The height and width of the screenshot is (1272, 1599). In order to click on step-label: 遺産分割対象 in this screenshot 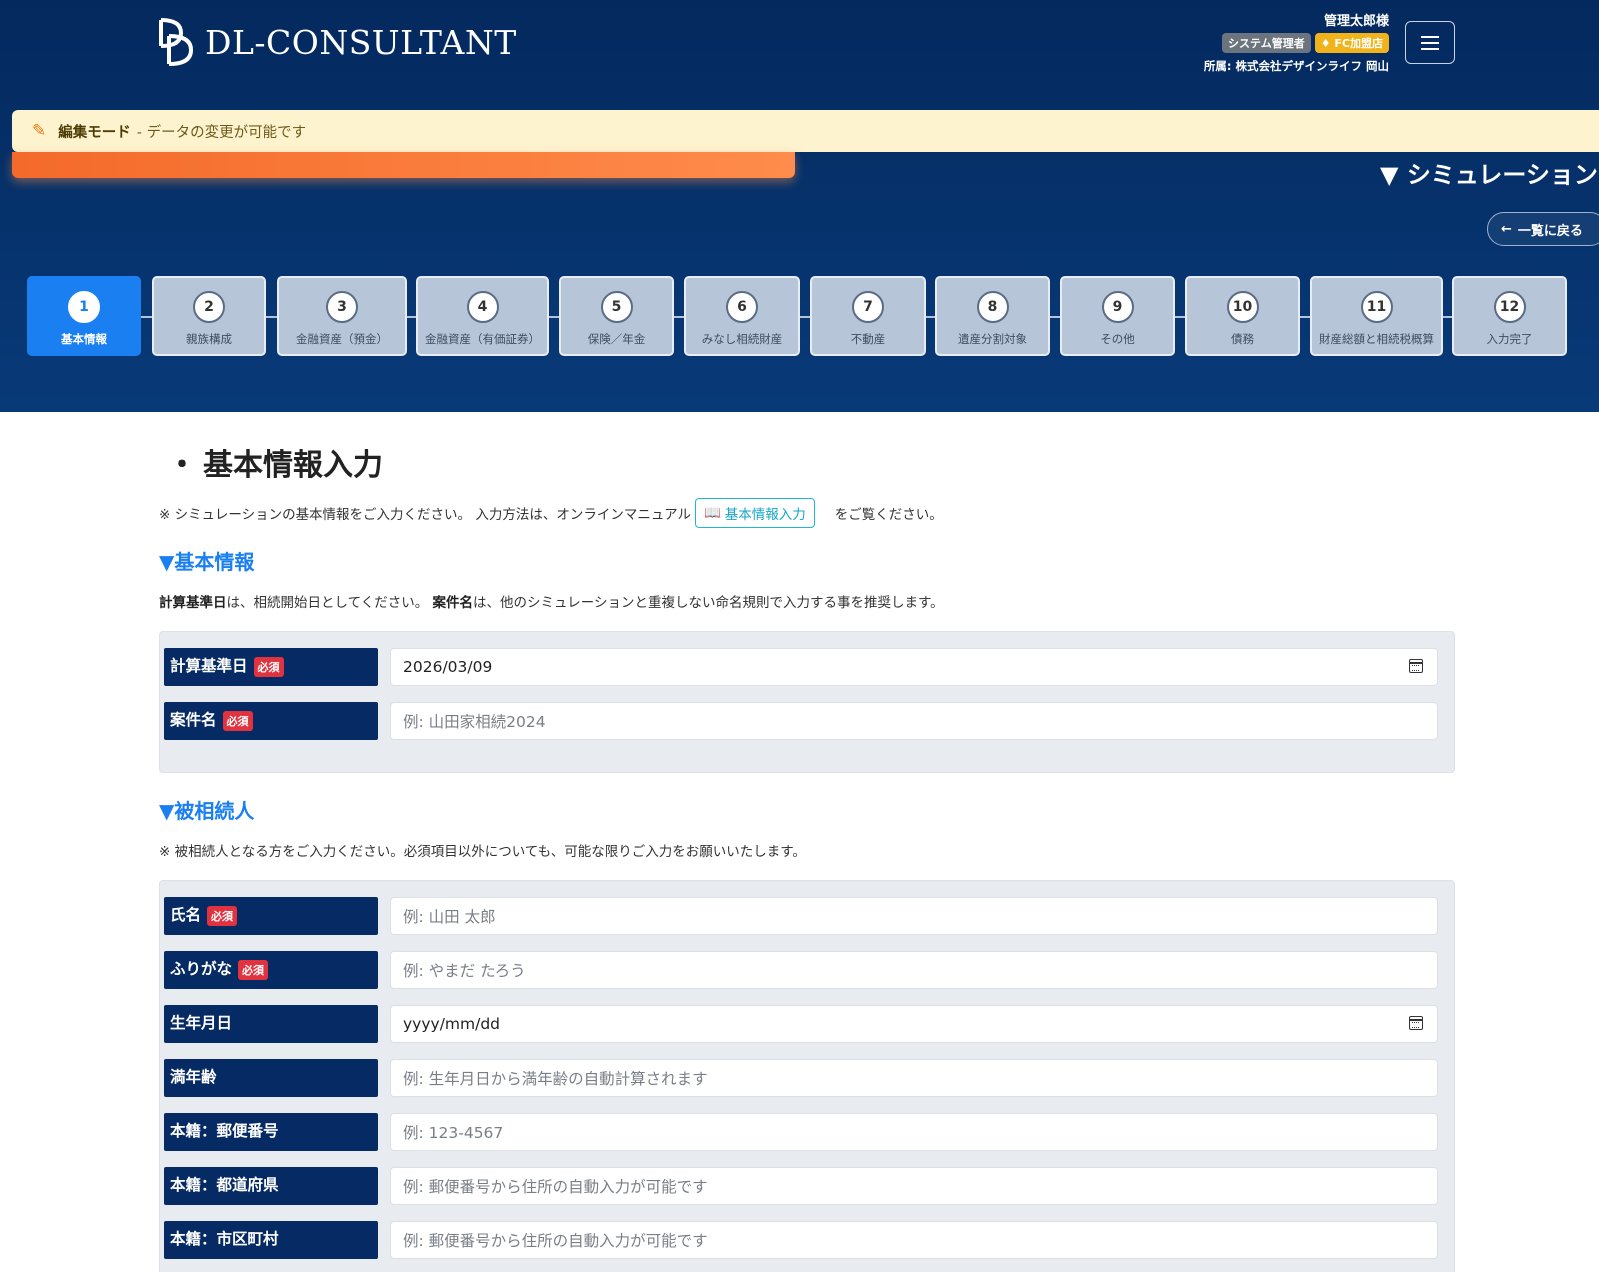, I will do `click(992, 339)`.